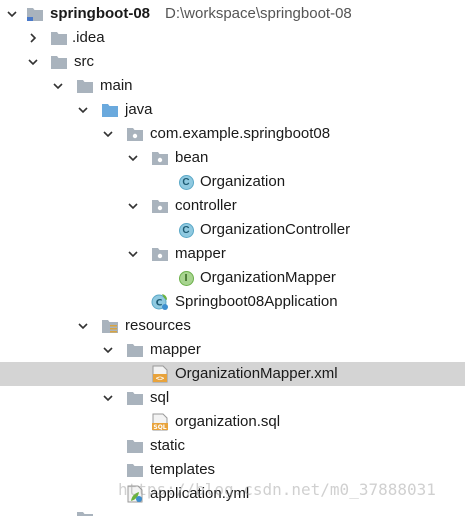 The image size is (465, 516). I want to click on tree-row-application-class: C Springboot08Application, so click(232, 302).